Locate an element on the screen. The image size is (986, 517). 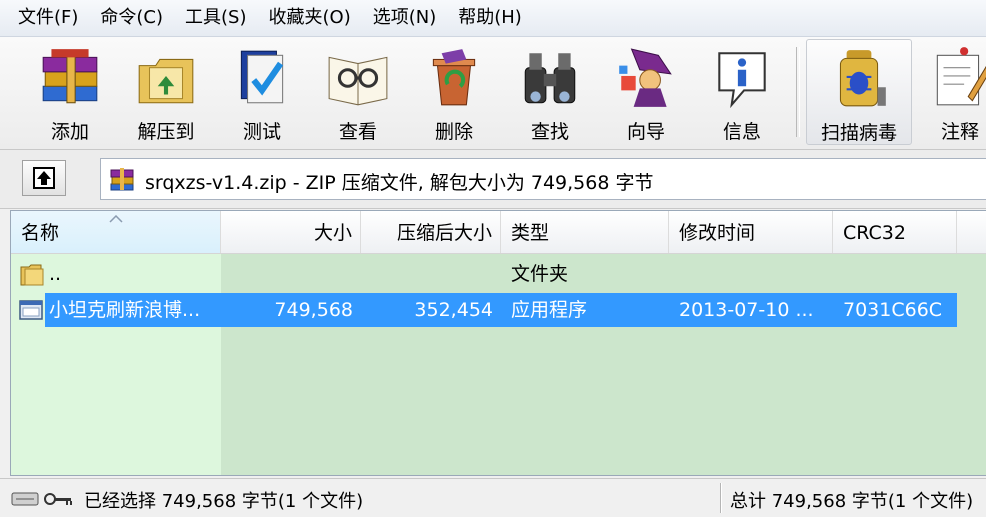
folder-icon is located at coordinates (32, 275).